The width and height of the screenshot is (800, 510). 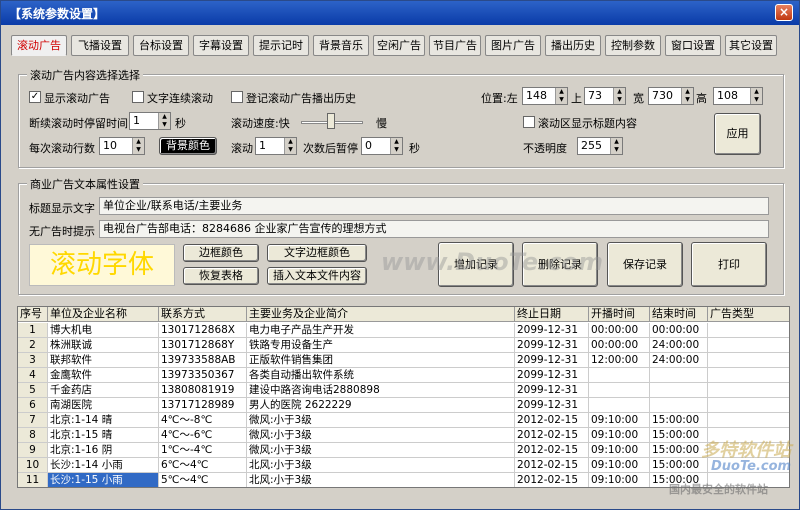 What do you see at coordinates (281, 45) in the screenshot?
I see `tab-timer: 提示记时` at bounding box center [281, 45].